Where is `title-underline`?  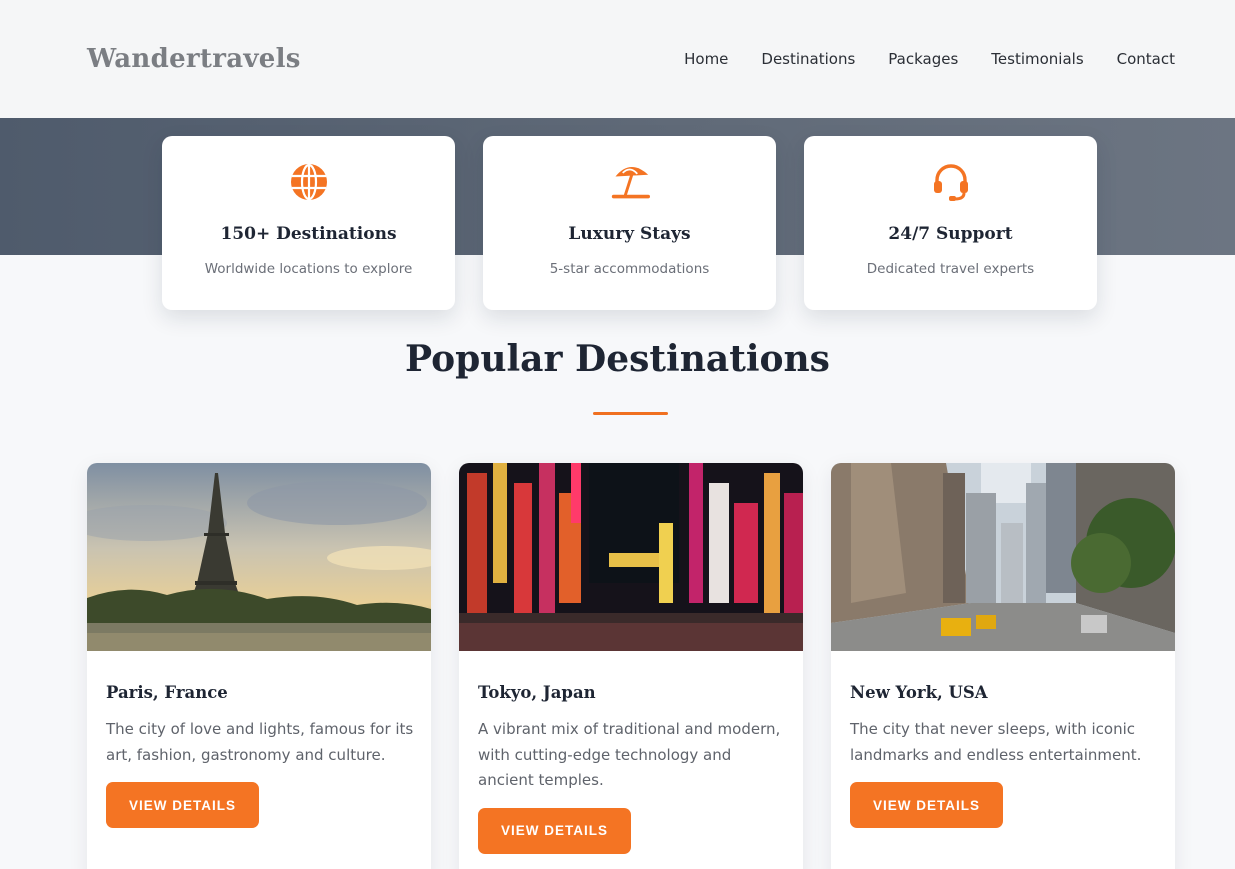
title-underline is located at coordinates (630, 413).